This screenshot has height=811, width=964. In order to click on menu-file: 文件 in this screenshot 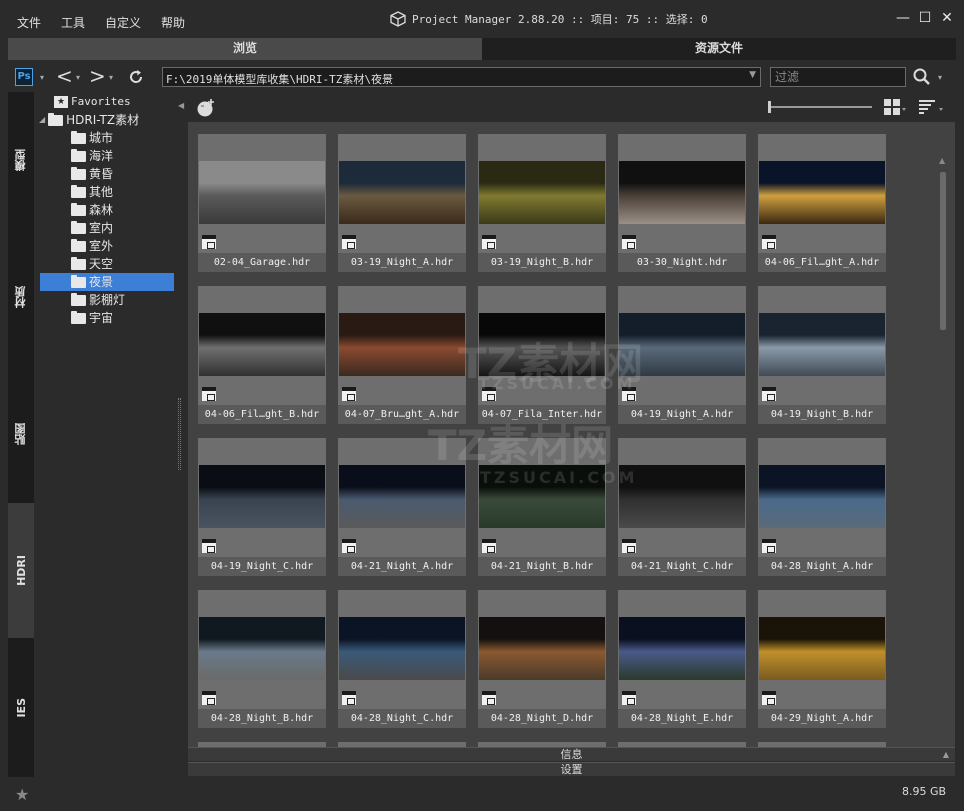, I will do `click(29, 22)`.